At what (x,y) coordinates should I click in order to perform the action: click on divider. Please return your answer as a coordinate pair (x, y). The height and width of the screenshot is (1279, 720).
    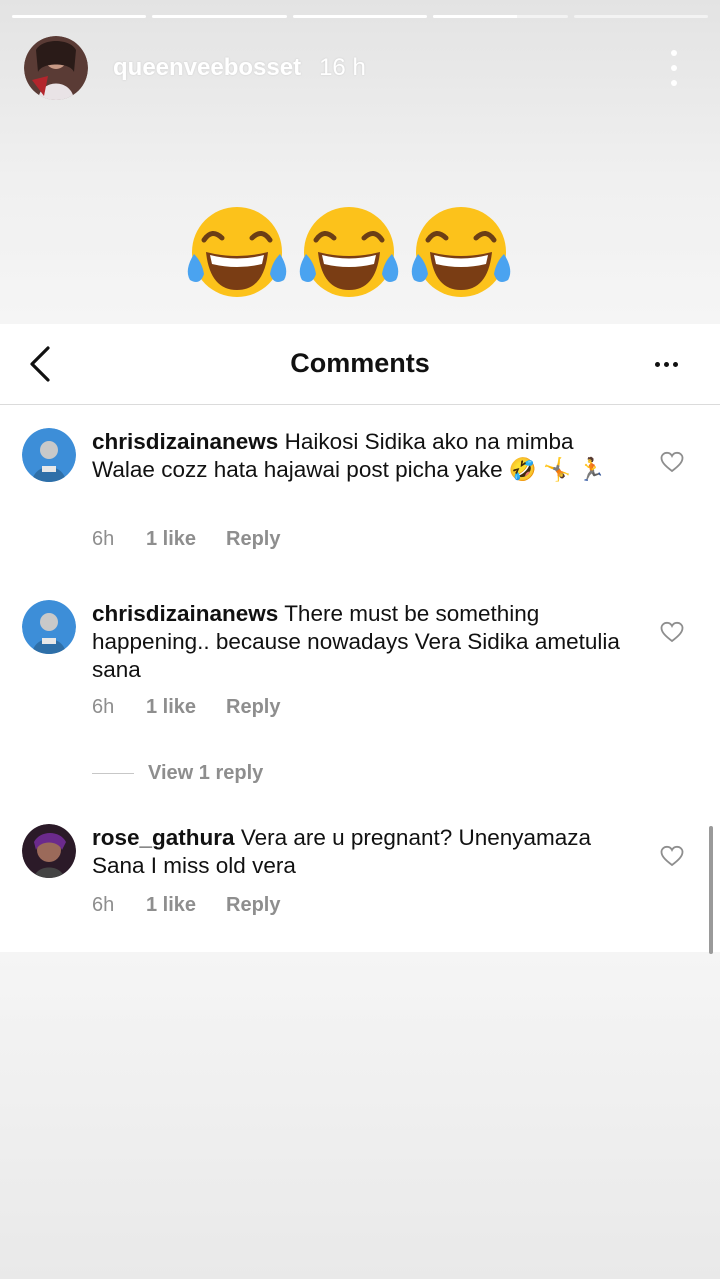
    Looking at the image, I should click on (113, 773).